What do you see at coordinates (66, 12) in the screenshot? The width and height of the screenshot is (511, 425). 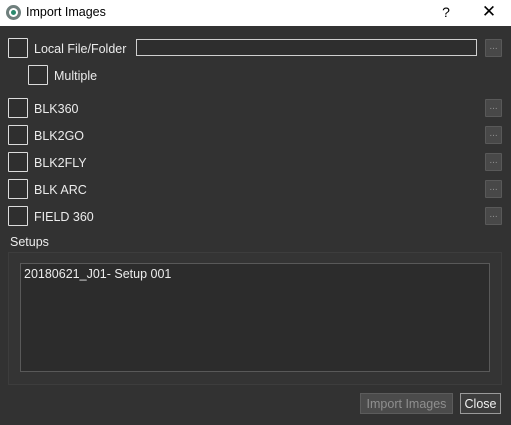 I see `window-title: Import Images` at bounding box center [66, 12].